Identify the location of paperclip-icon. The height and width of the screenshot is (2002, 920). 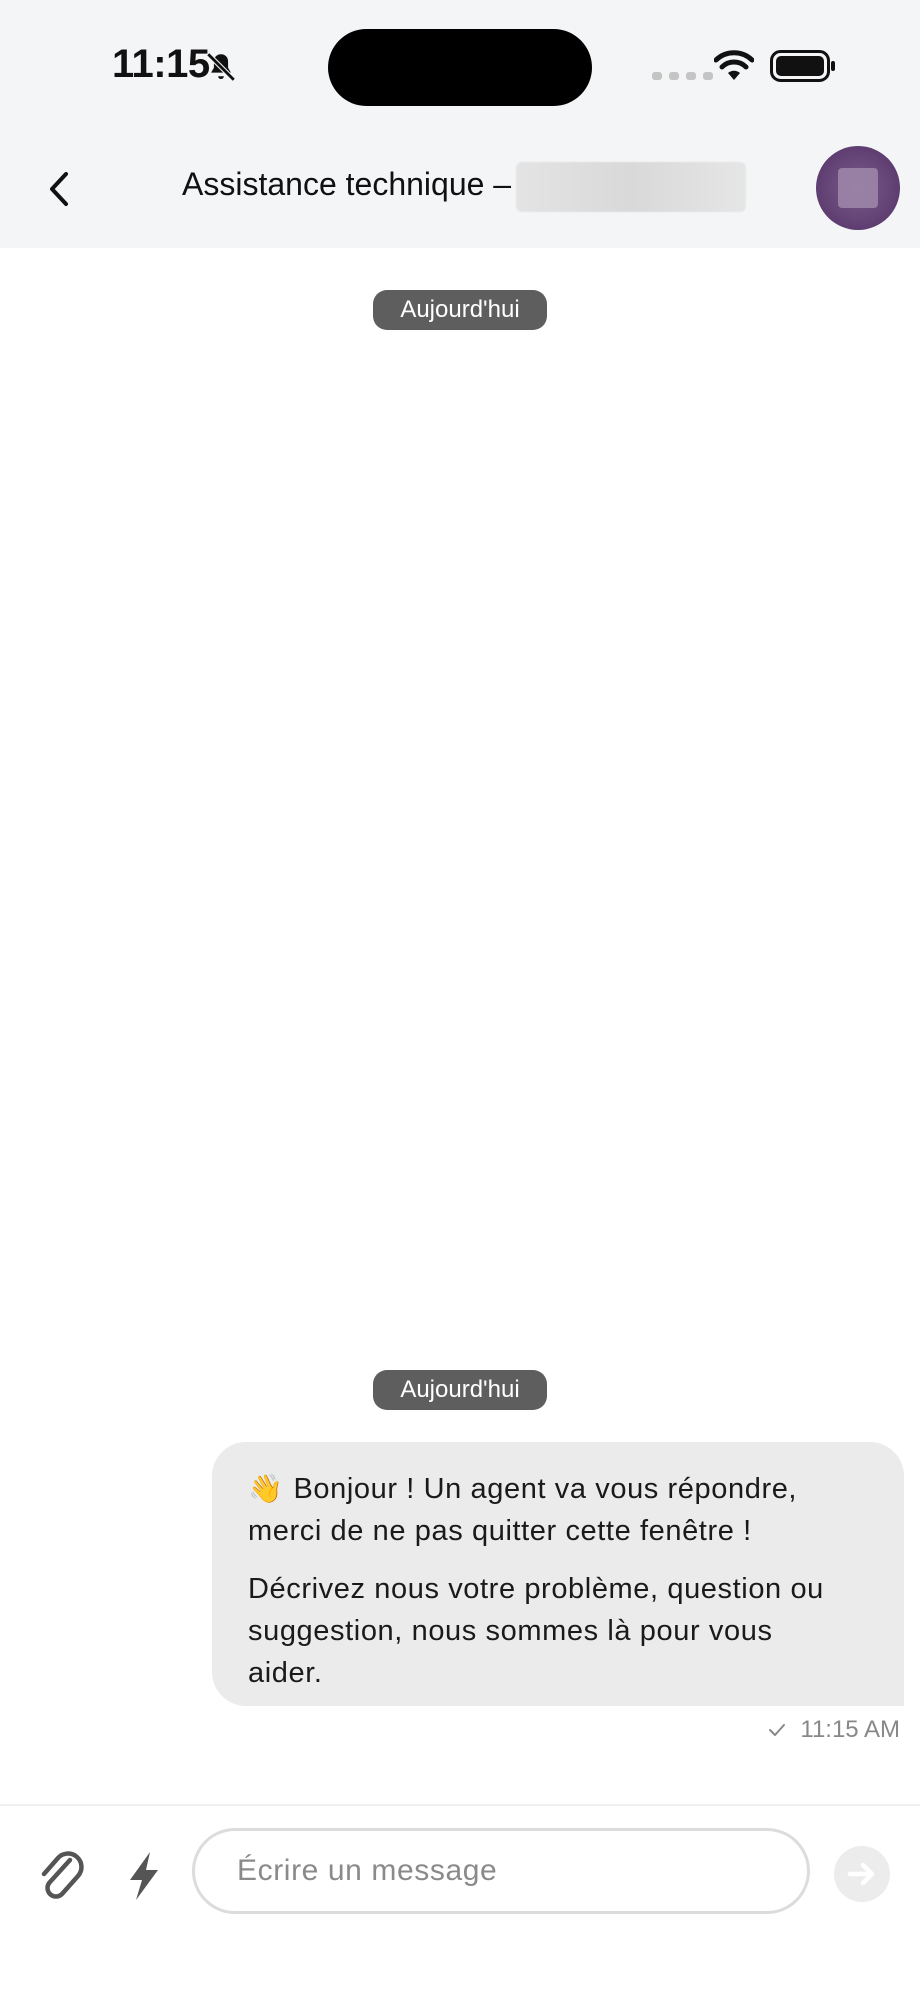
(61, 1876).